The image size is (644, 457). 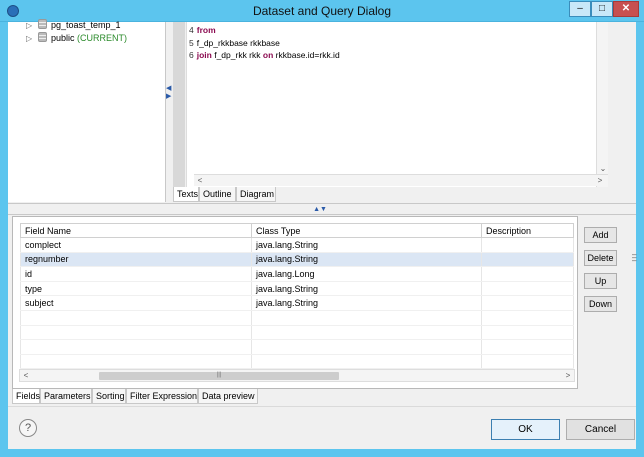 I want to click on field-name-cell: regnumber, so click(x=136, y=260).